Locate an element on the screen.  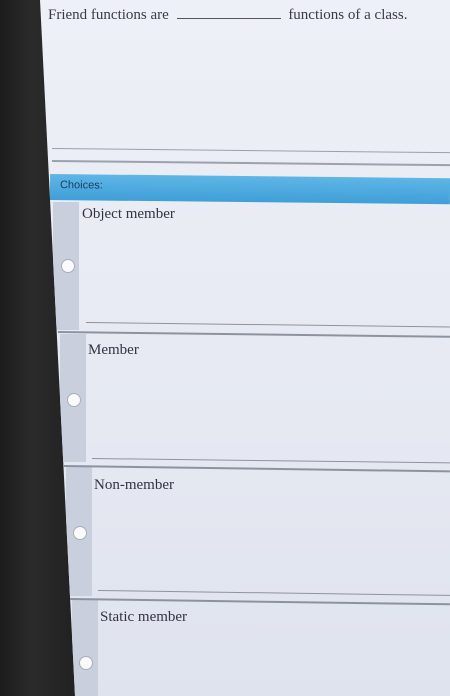
choices-header: Choices: is located at coordinates (249, 189).